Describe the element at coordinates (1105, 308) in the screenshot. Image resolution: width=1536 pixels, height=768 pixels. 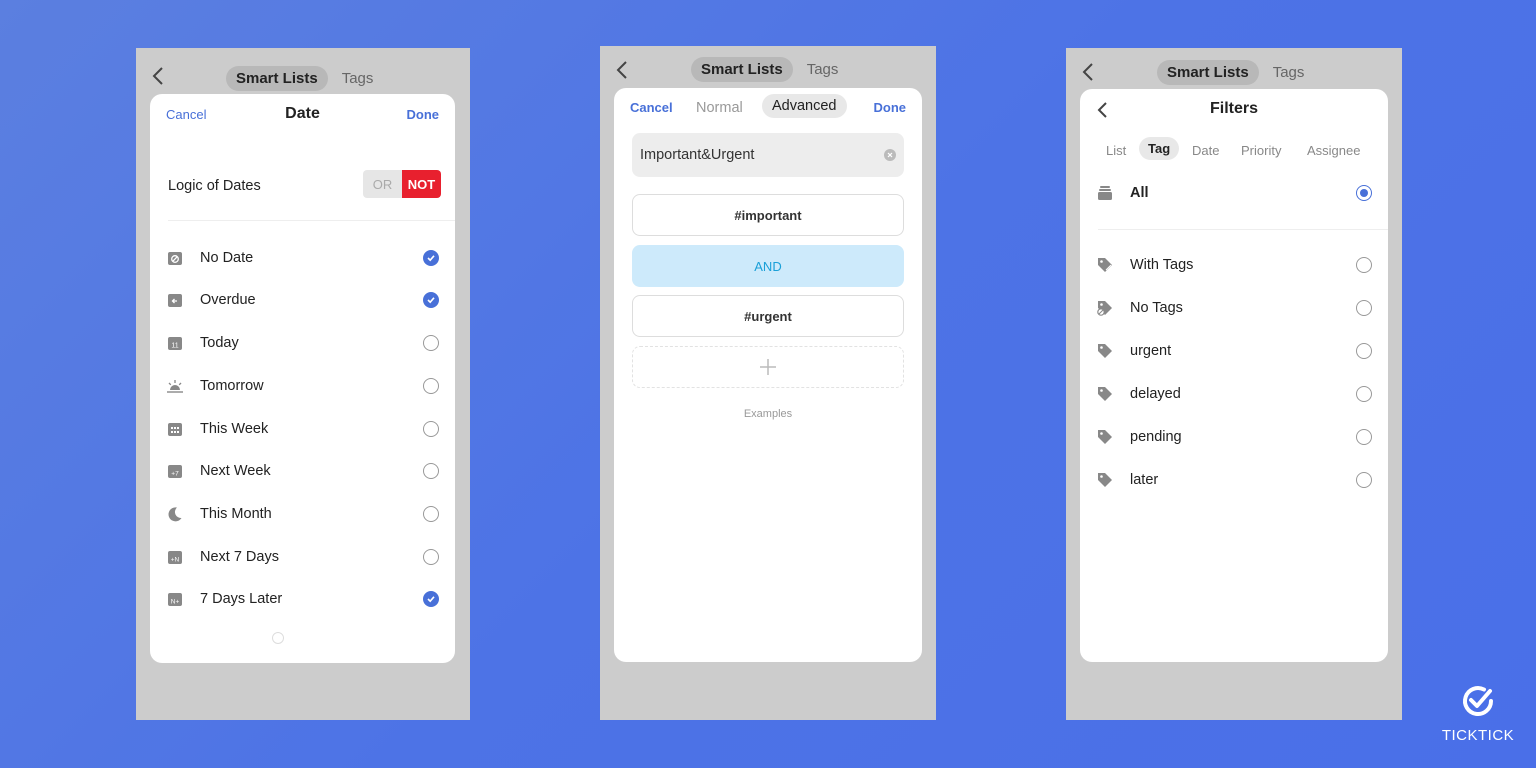
I see `no-tag-icon` at that location.